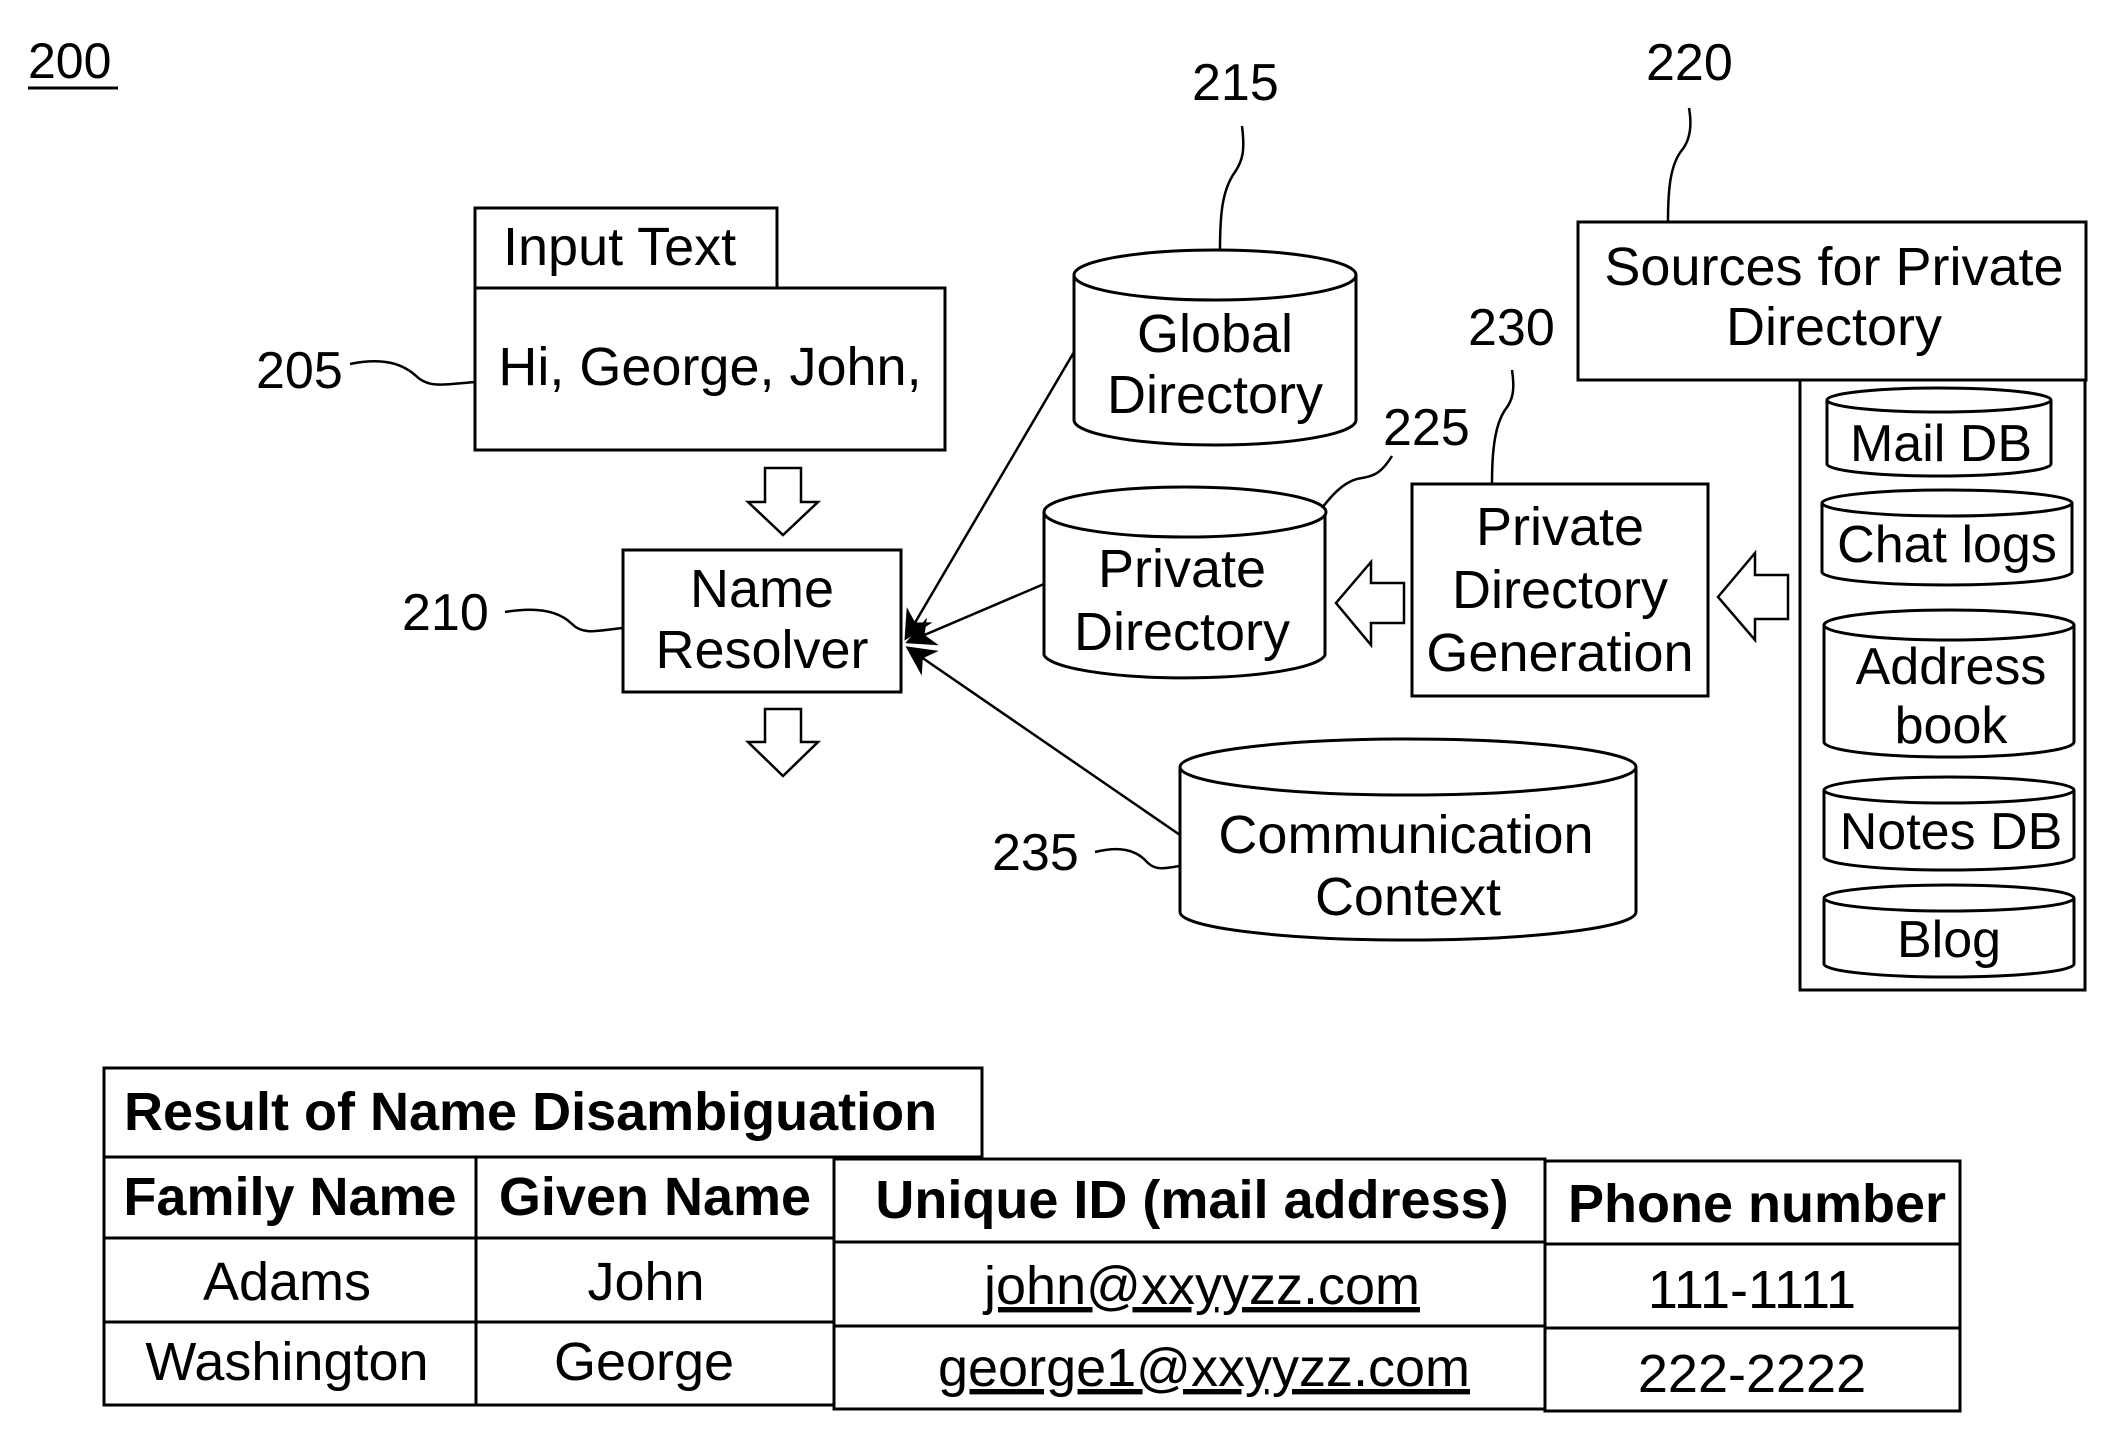  I want to click on source-address-book: Address book, so click(1949, 683).